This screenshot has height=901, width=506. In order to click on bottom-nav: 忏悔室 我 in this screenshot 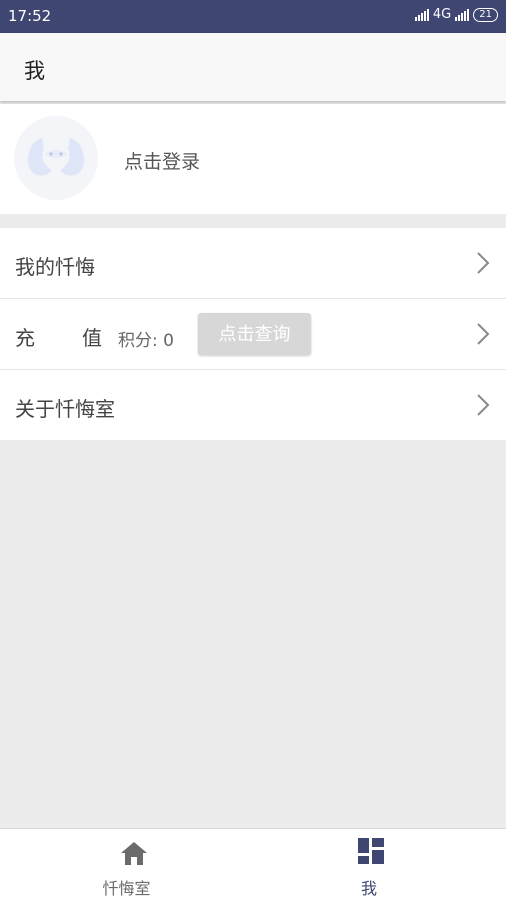, I will do `click(253, 864)`.